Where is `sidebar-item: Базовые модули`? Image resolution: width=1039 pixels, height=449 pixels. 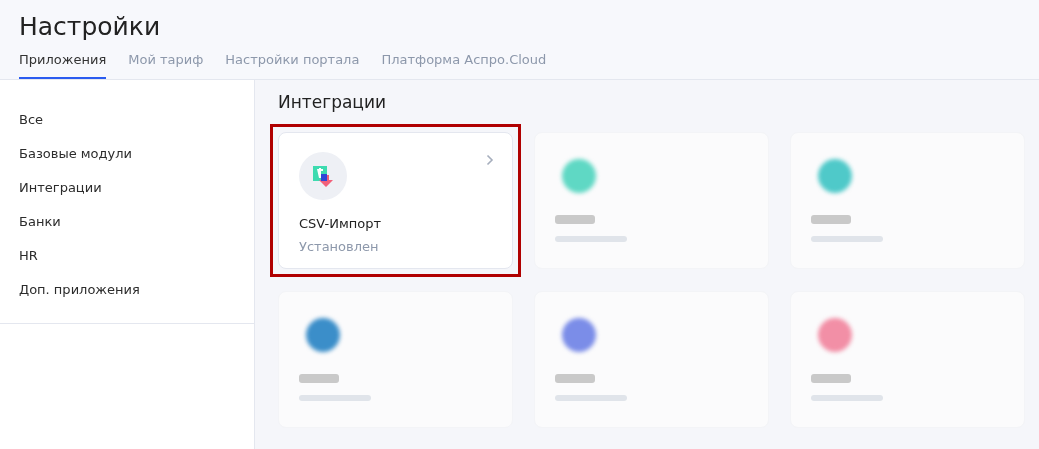 sidebar-item: Базовые модули is located at coordinates (127, 153).